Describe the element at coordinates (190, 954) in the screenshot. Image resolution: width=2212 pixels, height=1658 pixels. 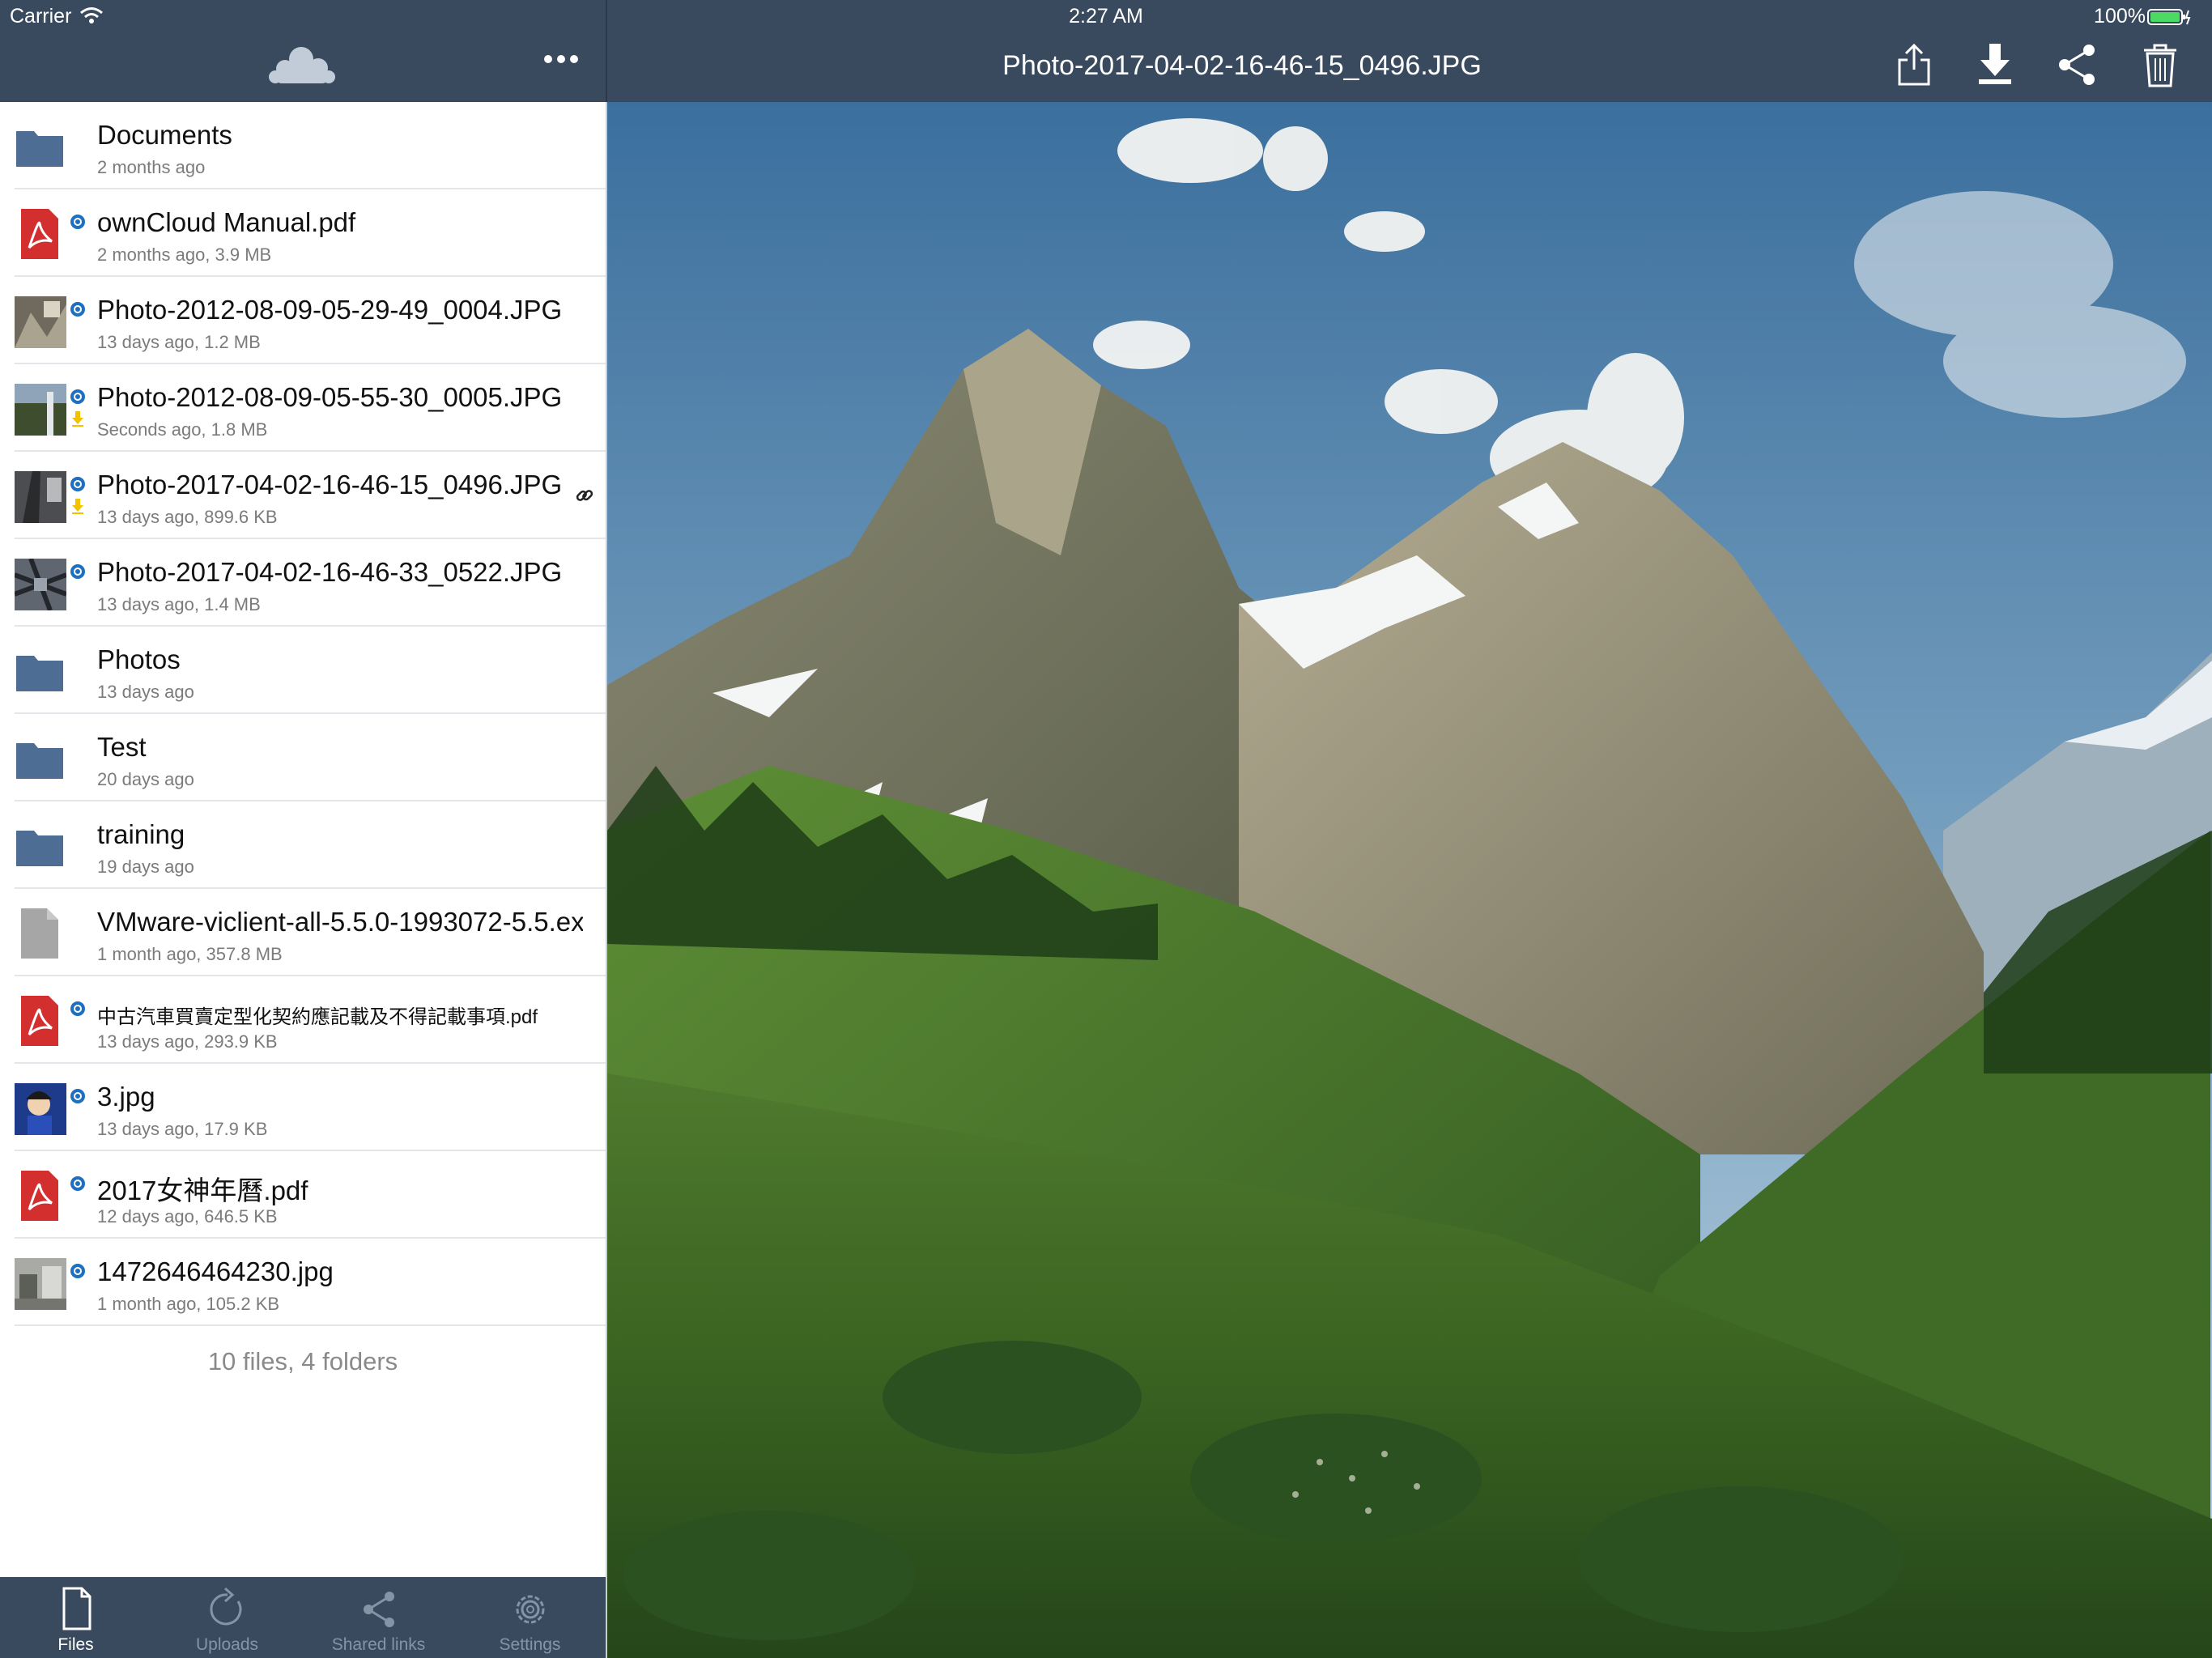
I see `file-meta: 1 month ago, 357.8 MB` at that location.